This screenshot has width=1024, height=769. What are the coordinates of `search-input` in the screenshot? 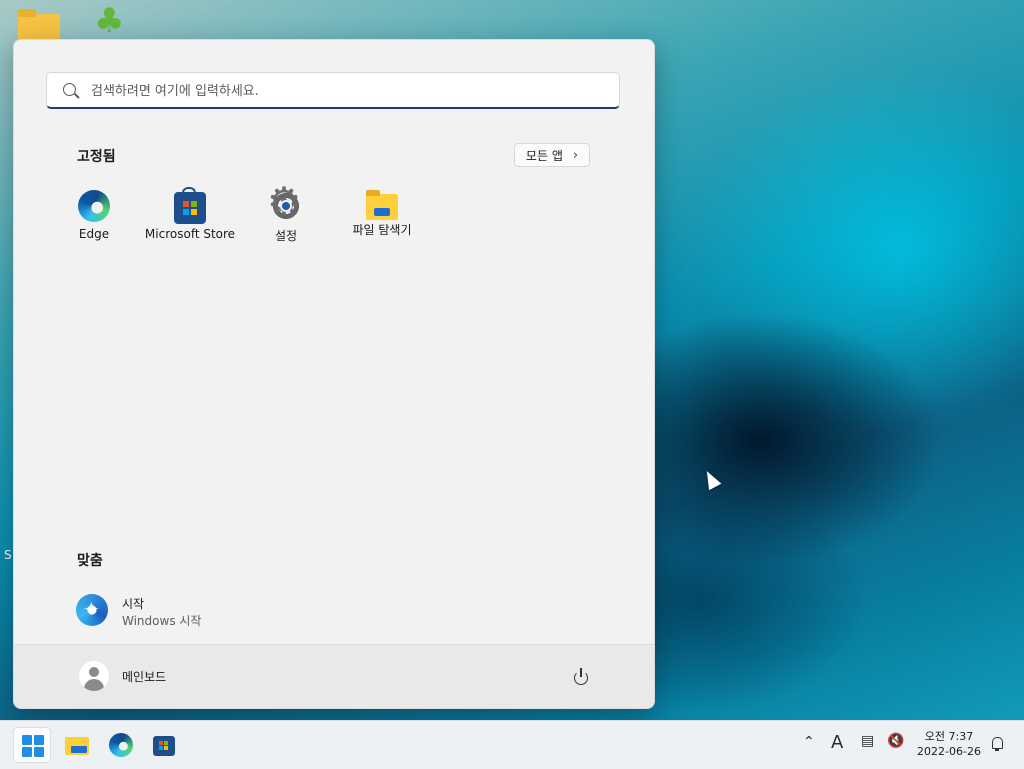 It's located at (351, 91).